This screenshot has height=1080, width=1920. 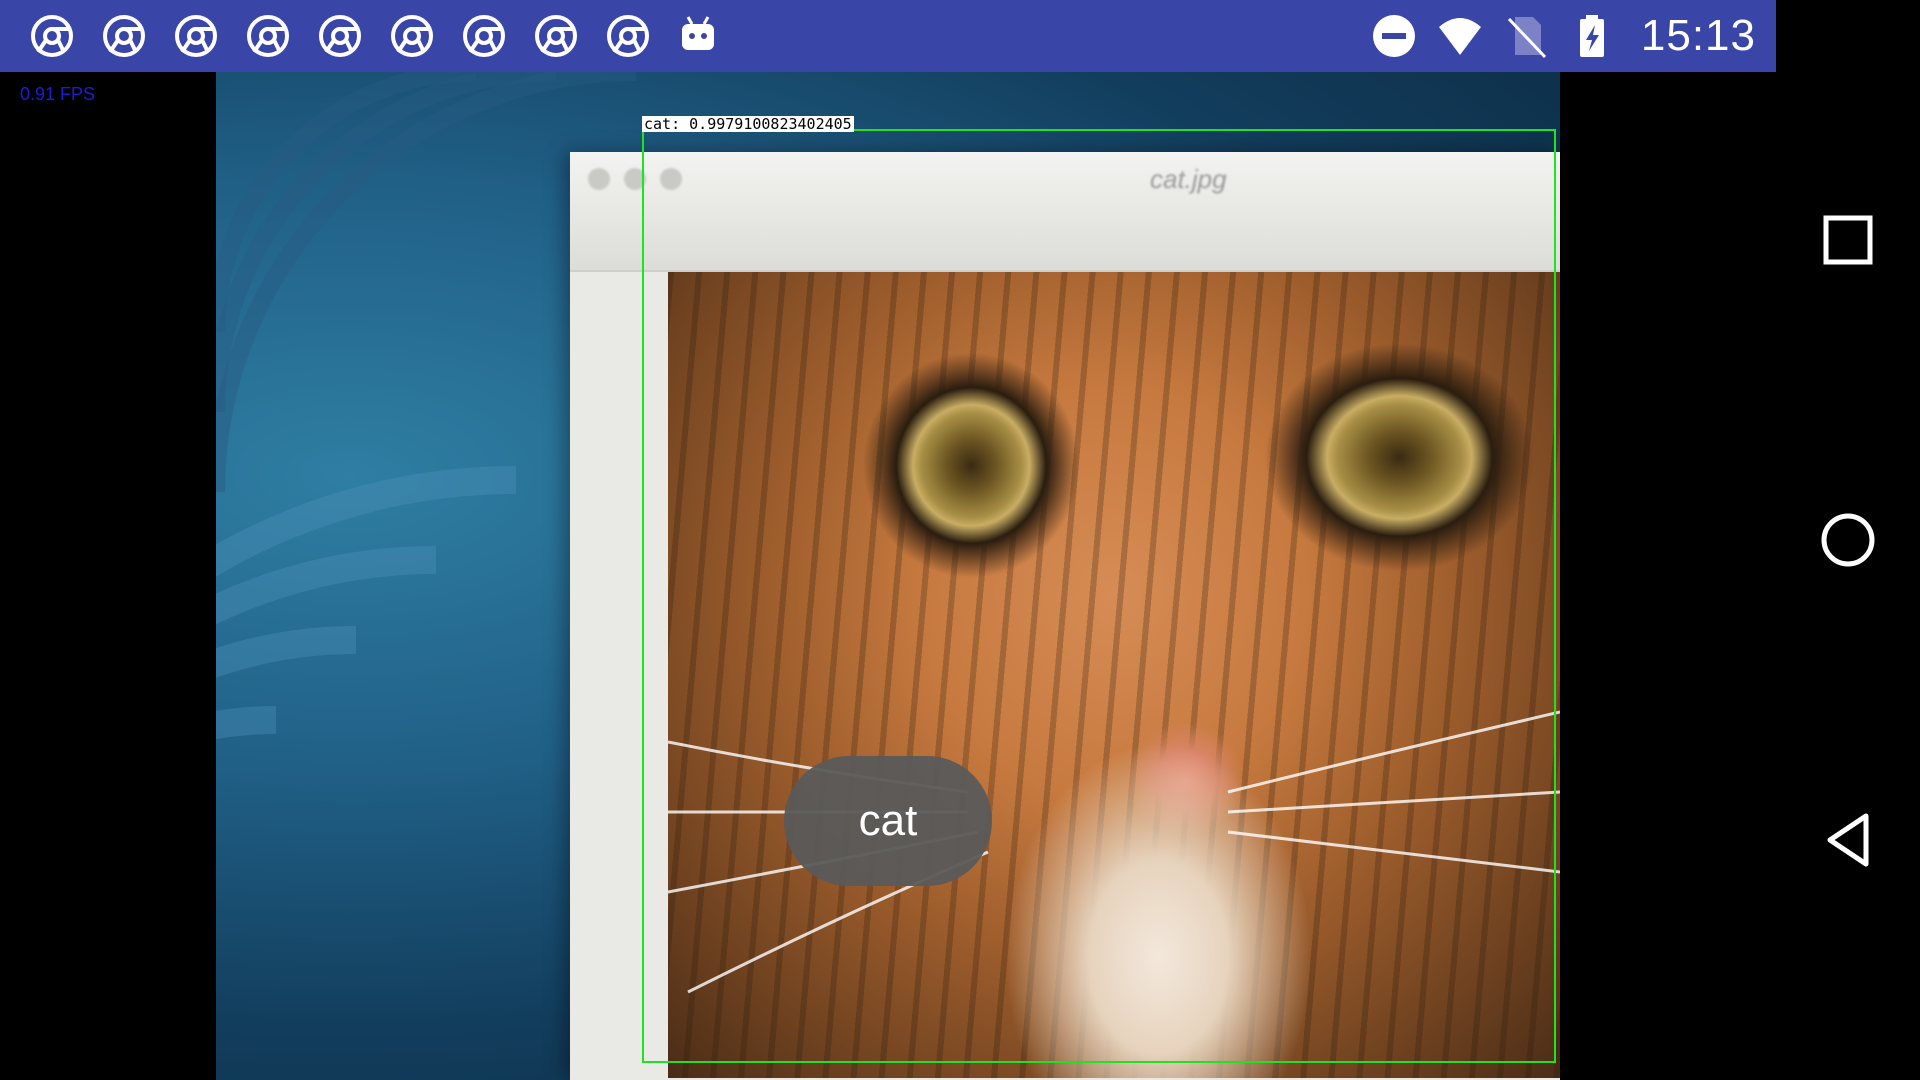 What do you see at coordinates (1848, 240) in the screenshot?
I see `recents-button` at bounding box center [1848, 240].